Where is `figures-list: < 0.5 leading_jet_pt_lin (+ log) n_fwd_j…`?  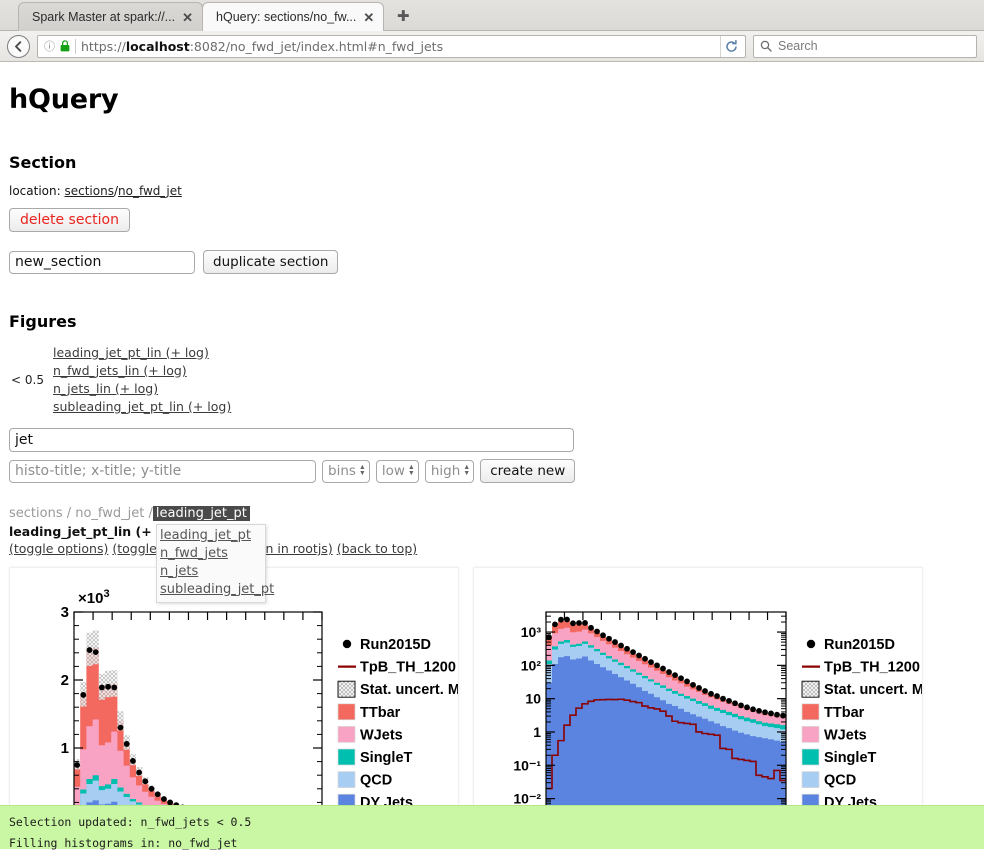 figures-list: < 0.5 leading_jet_pt_lin (+ log) n_fwd_j… is located at coordinates (492, 379).